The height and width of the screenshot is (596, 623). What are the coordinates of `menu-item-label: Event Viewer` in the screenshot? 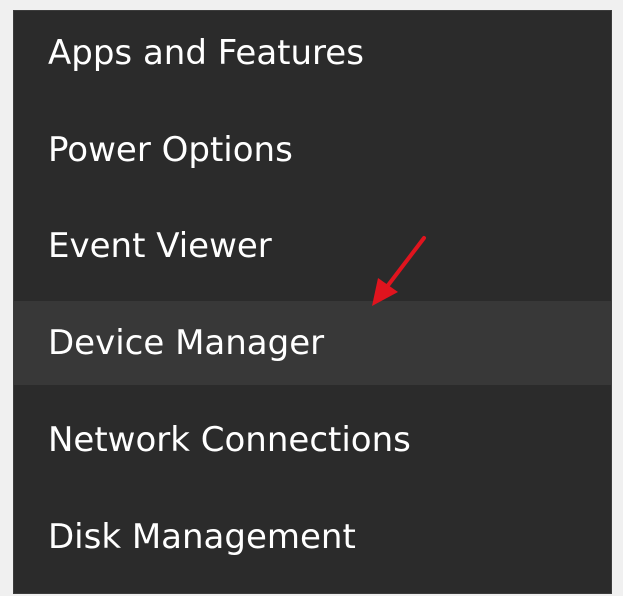 It's located at (160, 246).